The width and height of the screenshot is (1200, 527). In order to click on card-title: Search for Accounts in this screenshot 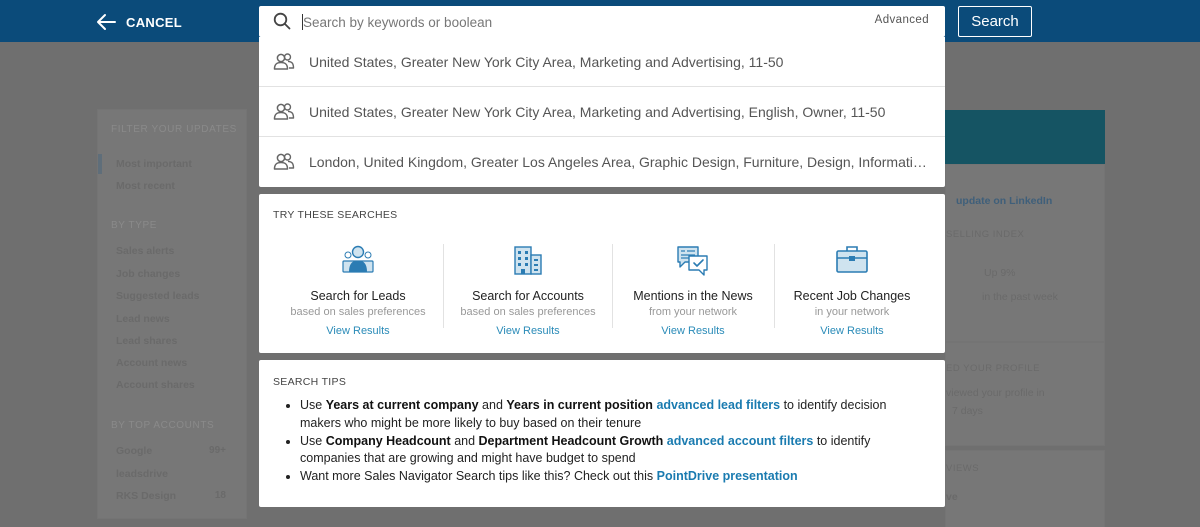, I will do `click(528, 296)`.